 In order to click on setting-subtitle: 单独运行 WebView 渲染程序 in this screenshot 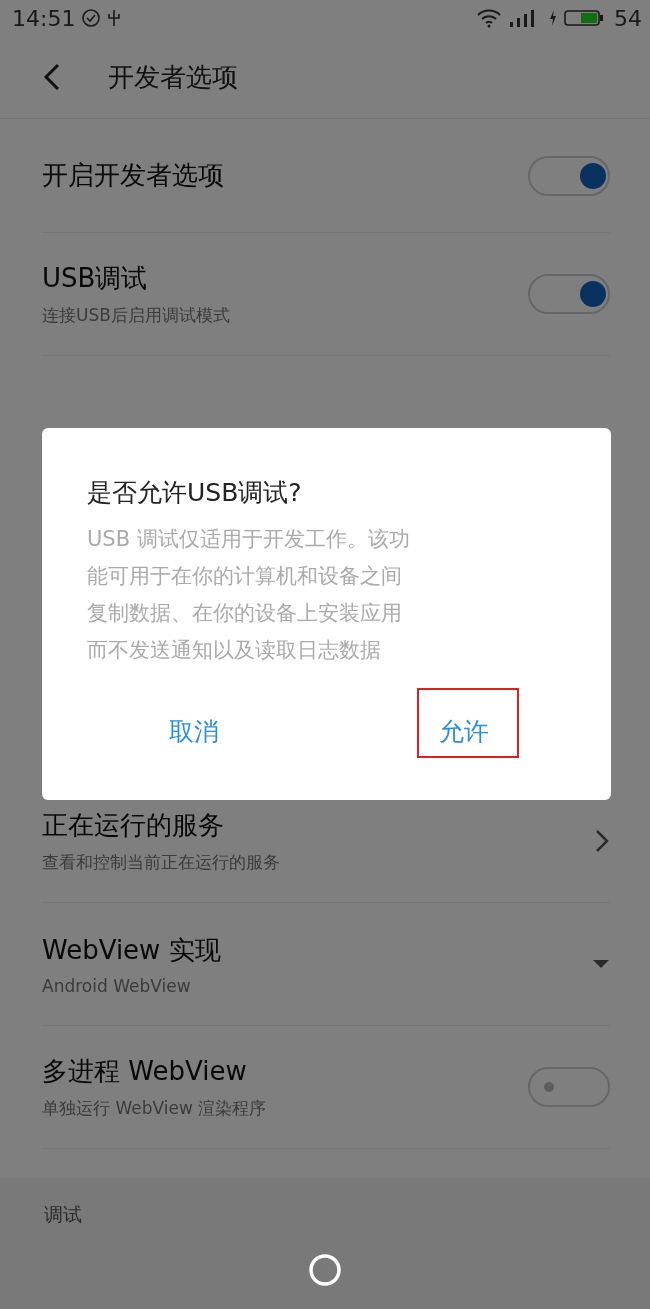, I will do `click(154, 1108)`.